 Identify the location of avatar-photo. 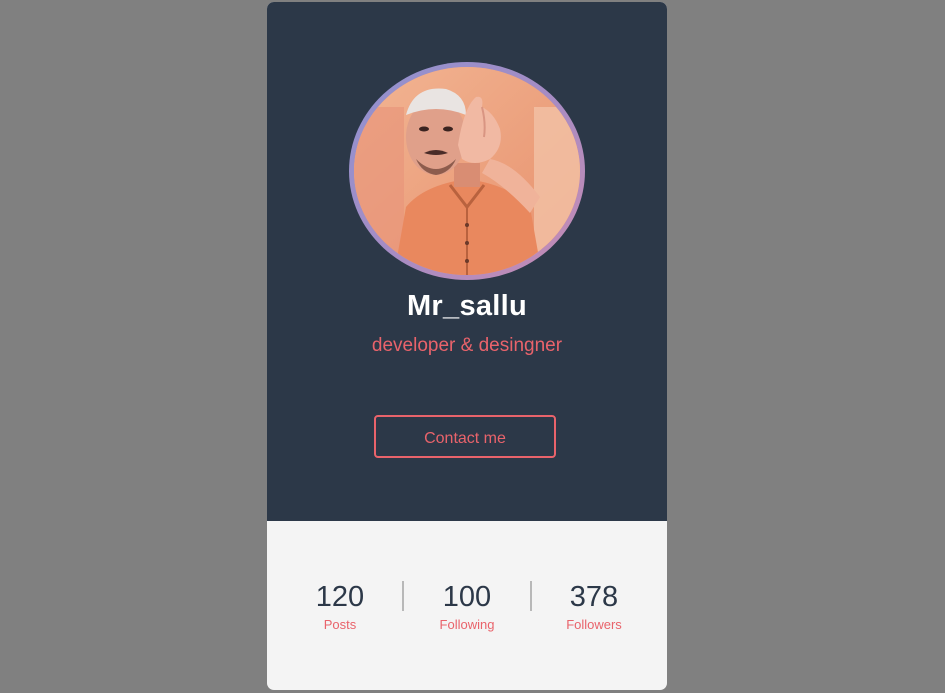
(467, 171).